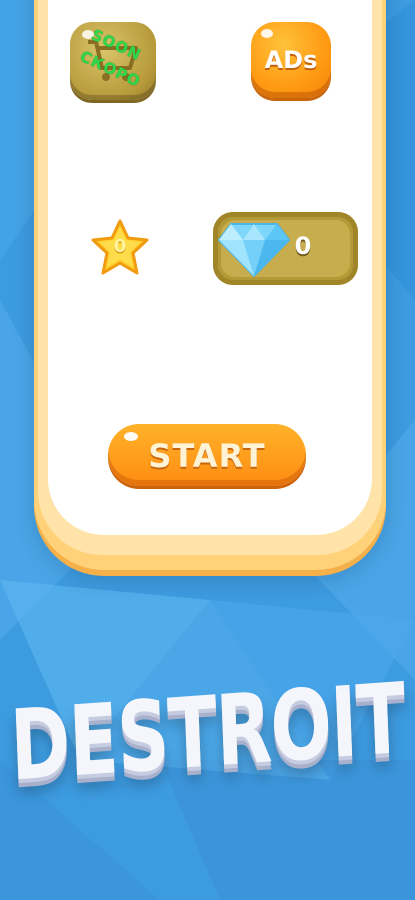  Describe the element at coordinates (113, 61) in the screenshot. I see `shop-button: SOON СКОРО` at that location.